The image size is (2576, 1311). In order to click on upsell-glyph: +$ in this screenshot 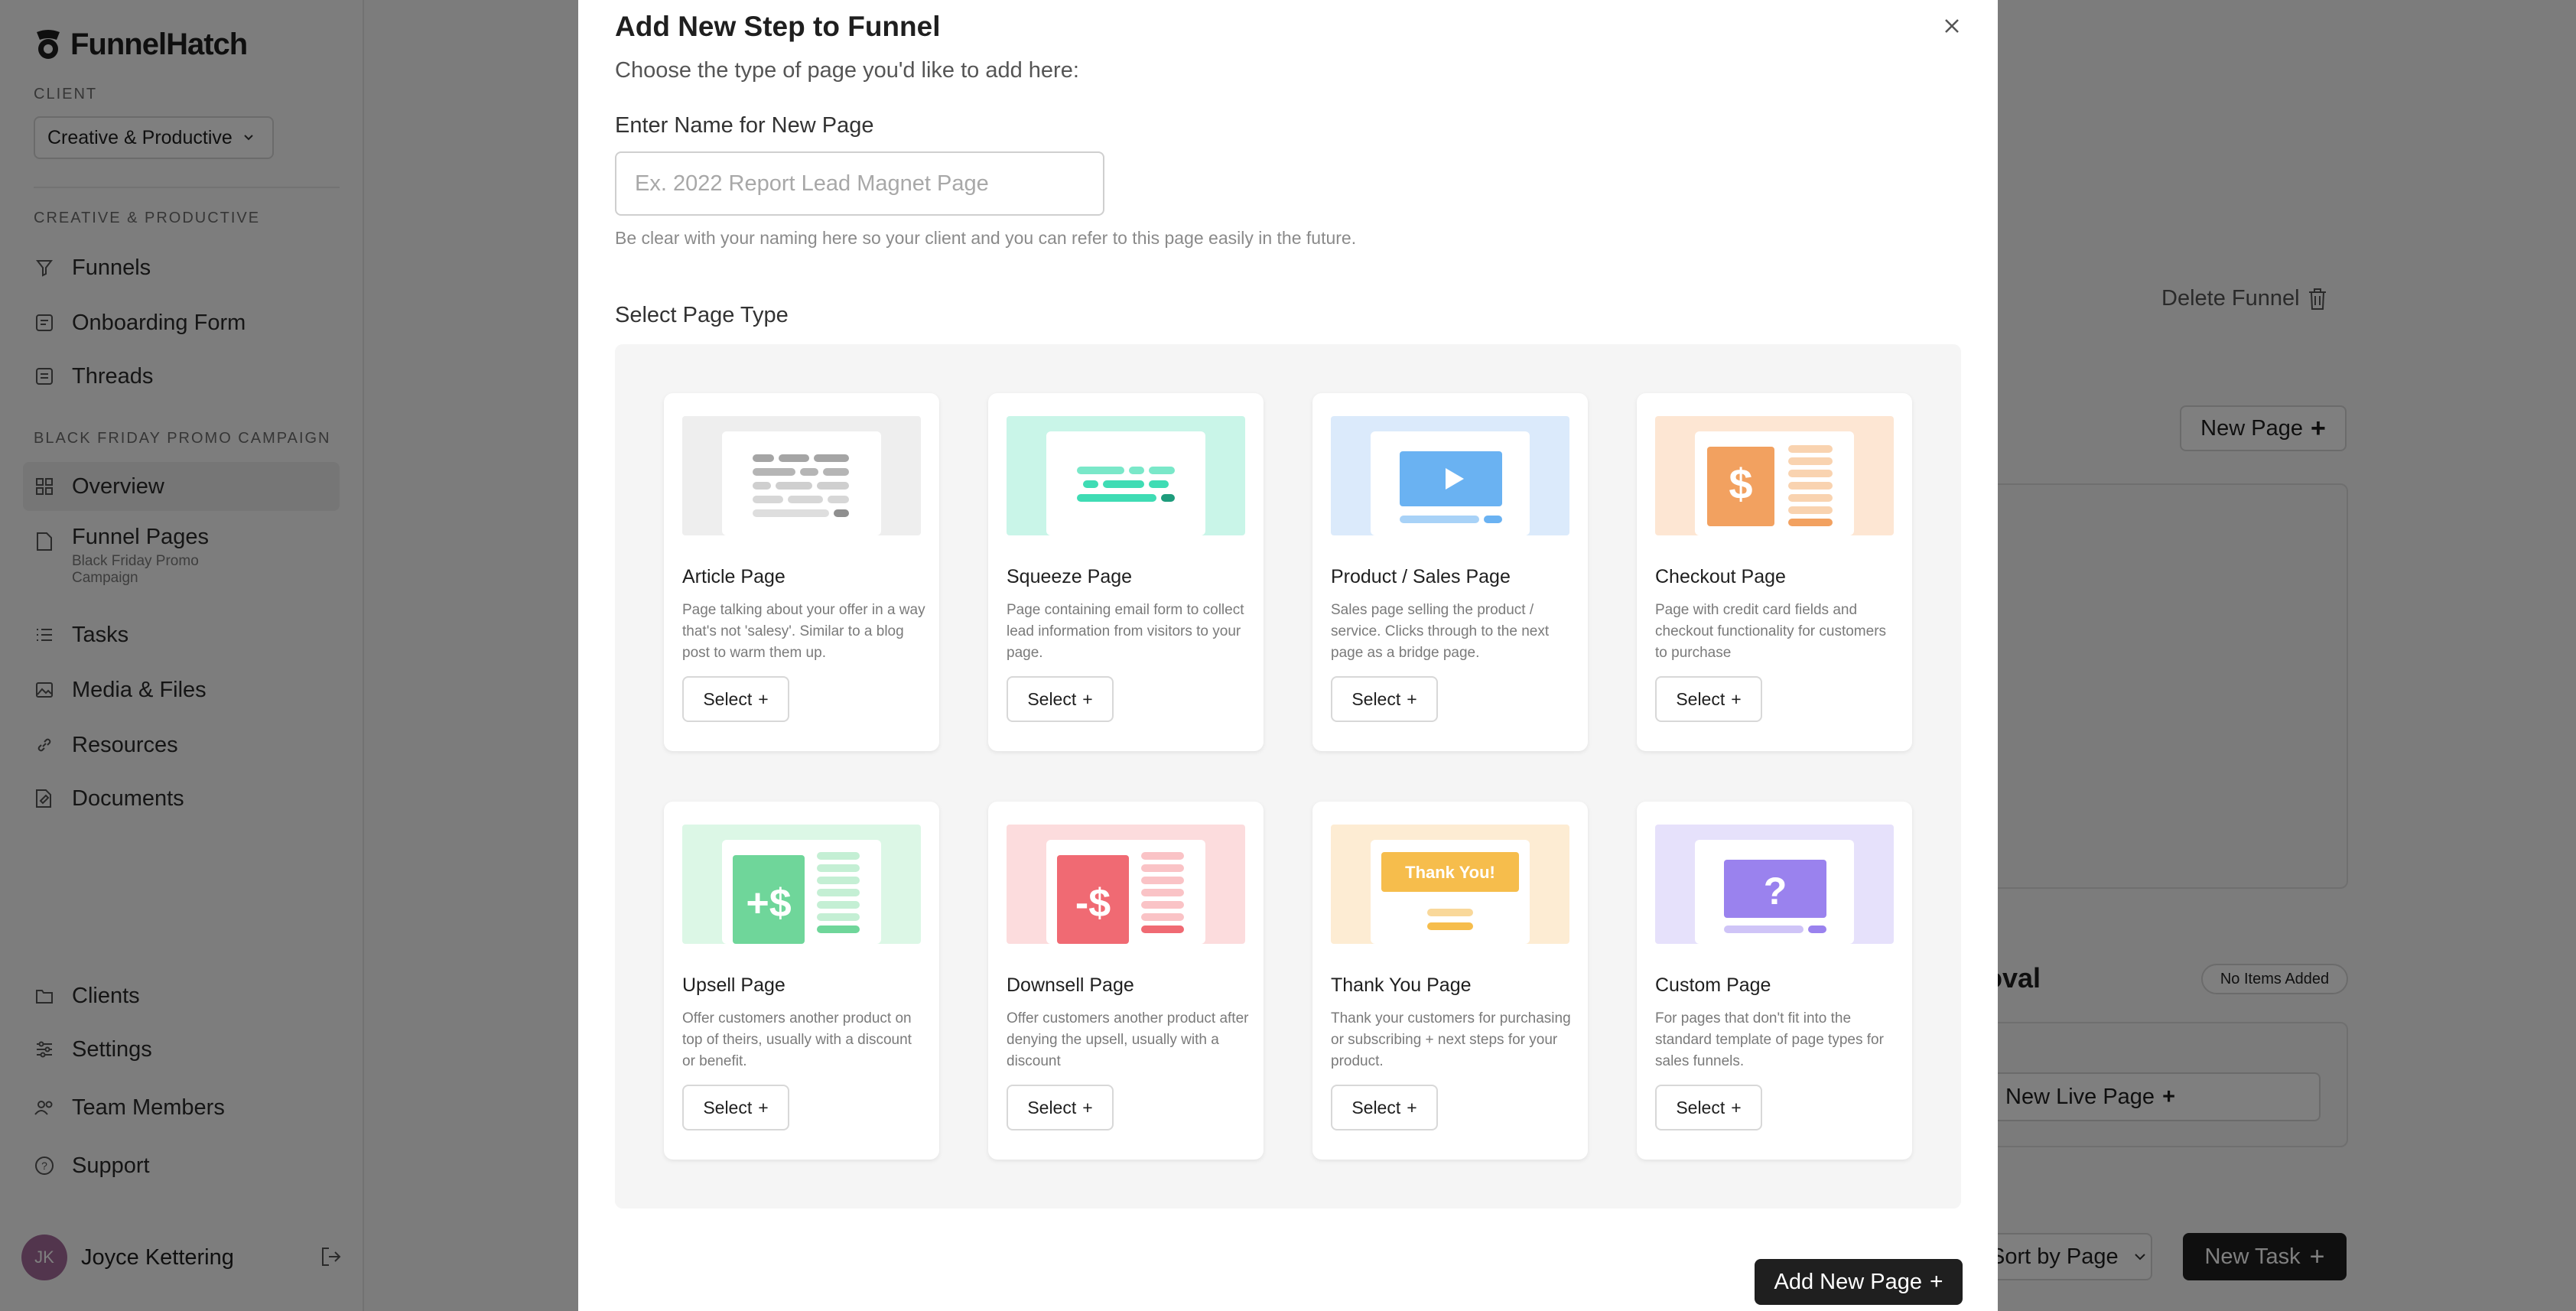, I will do `click(768, 903)`.